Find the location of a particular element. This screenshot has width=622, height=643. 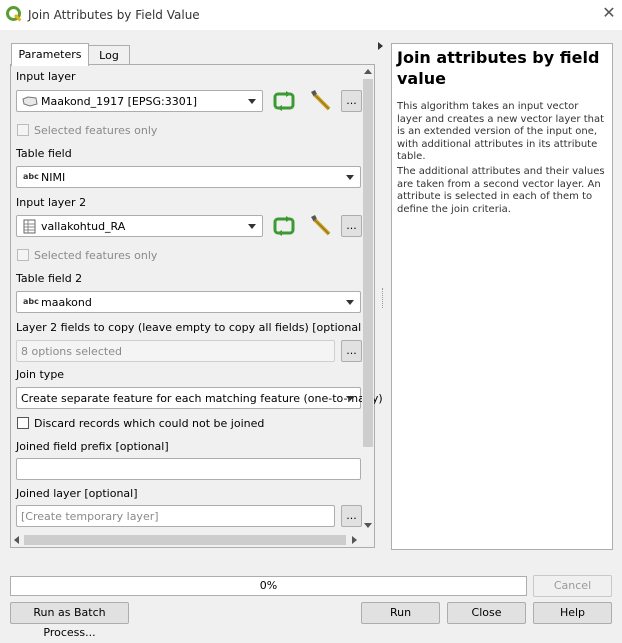

input-layer-2-value: vallakohtud_RA is located at coordinates (83, 226).